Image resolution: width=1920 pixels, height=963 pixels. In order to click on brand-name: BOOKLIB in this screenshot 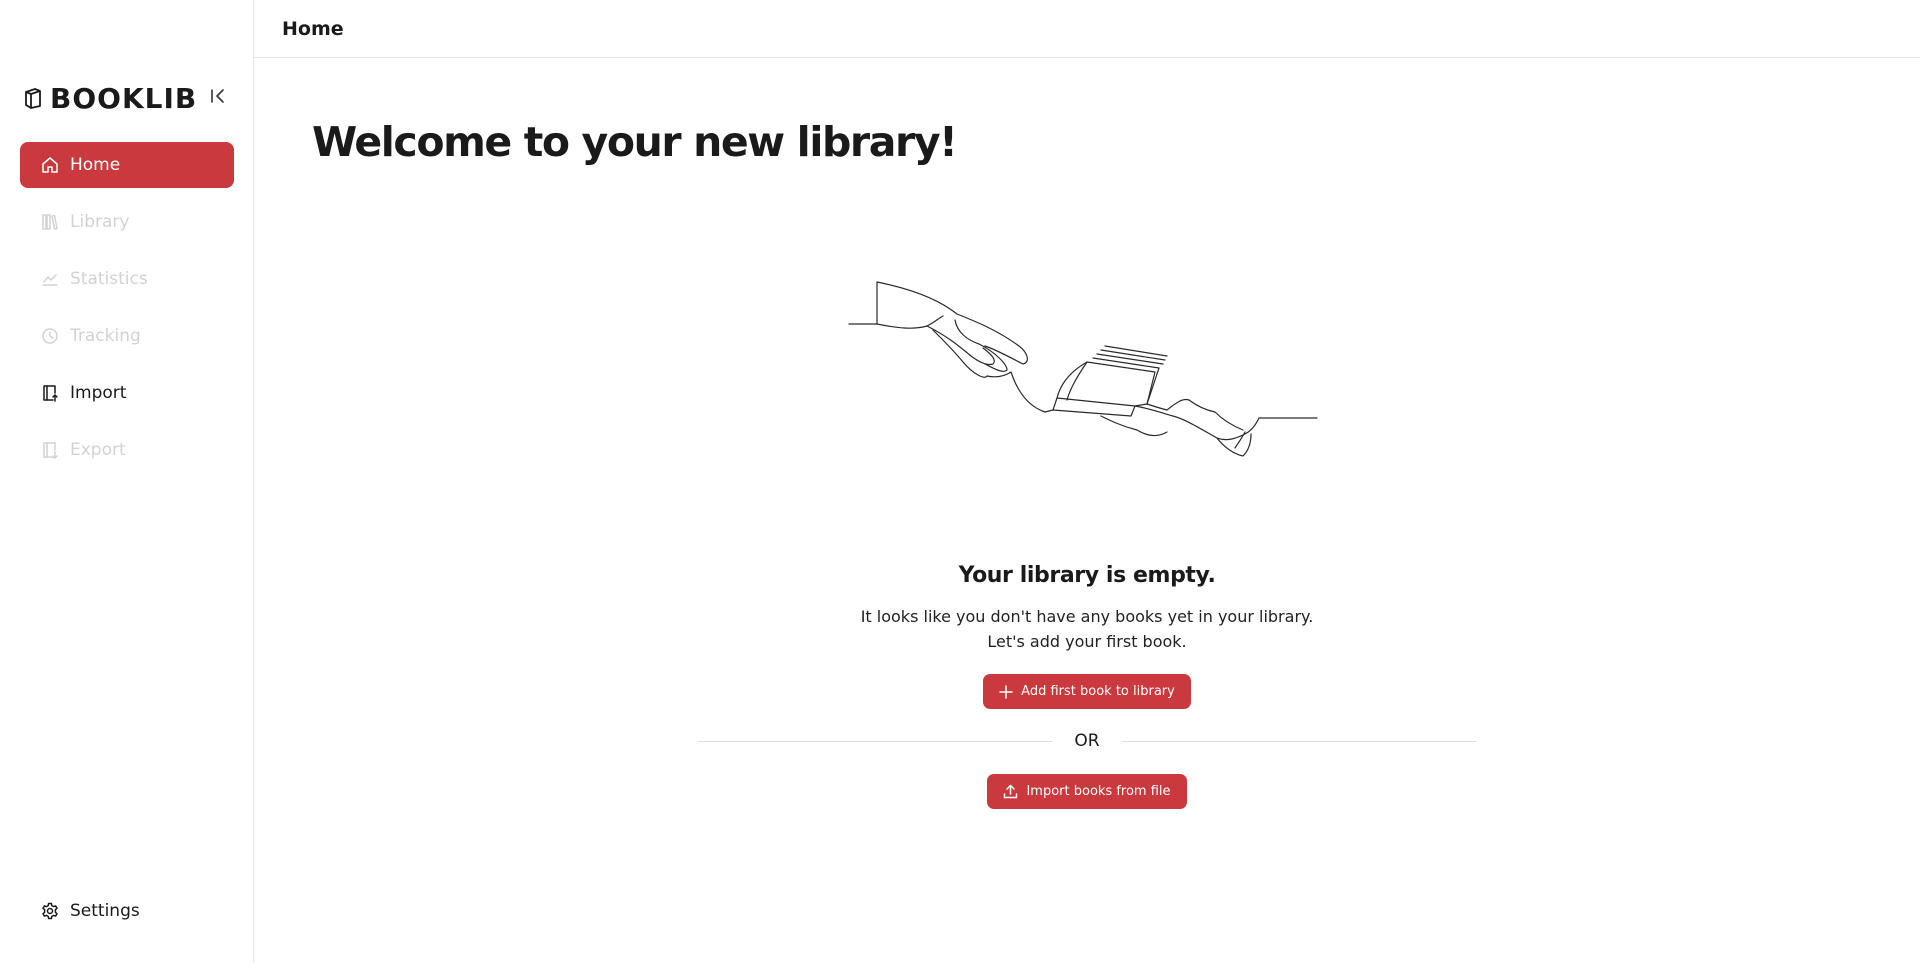, I will do `click(124, 98)`.